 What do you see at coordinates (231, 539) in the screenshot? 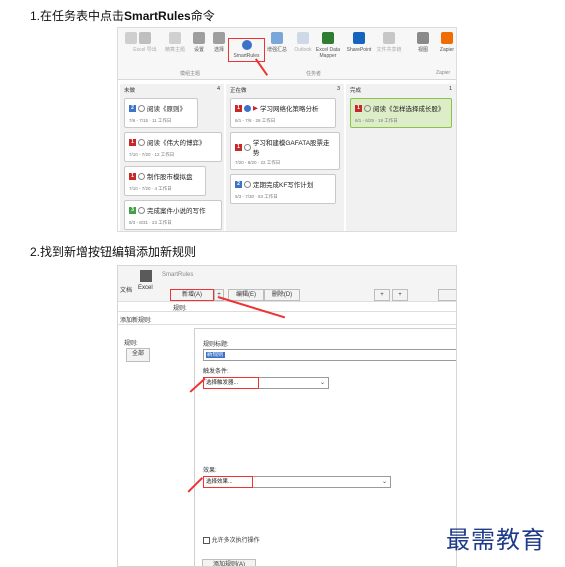
I see `repeat-checkbox: 允许多次执行操作` at bounding box center [231, 539].